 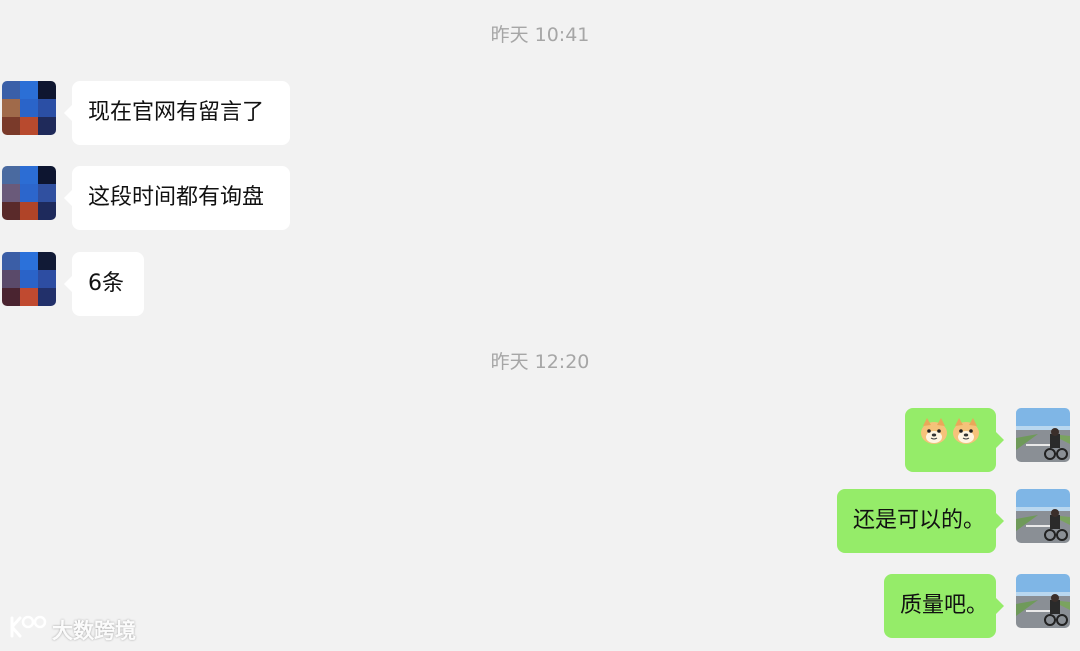 I want to click on watermark: 大数跨境, so click(x=72, y=629).